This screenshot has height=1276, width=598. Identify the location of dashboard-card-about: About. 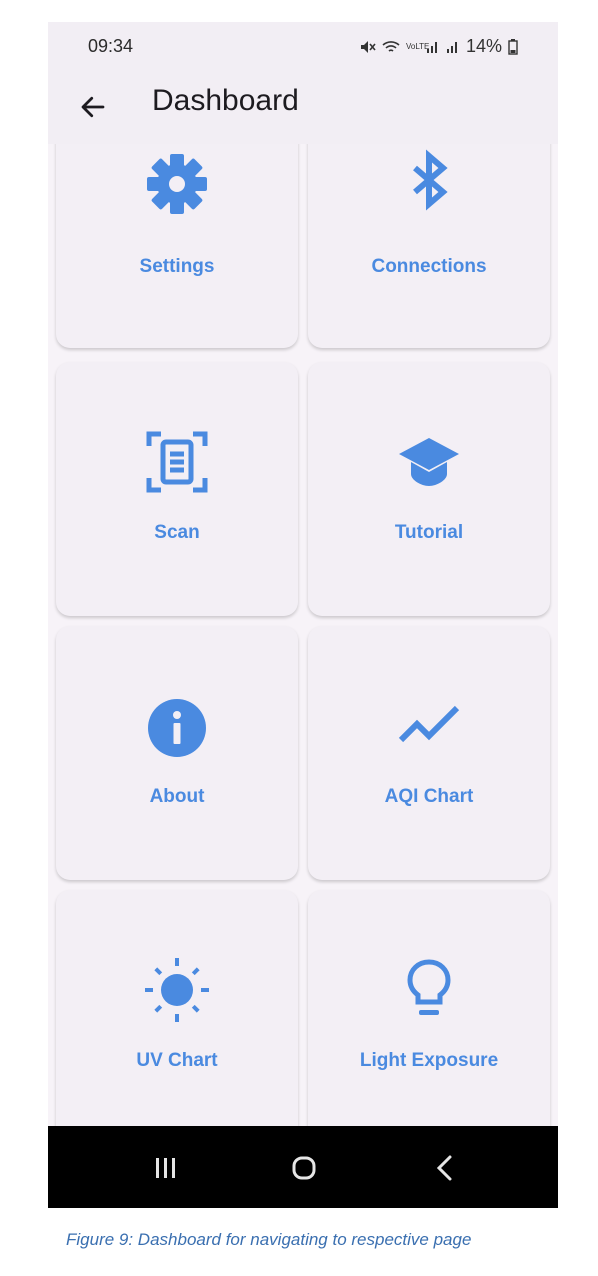
(177, 753).